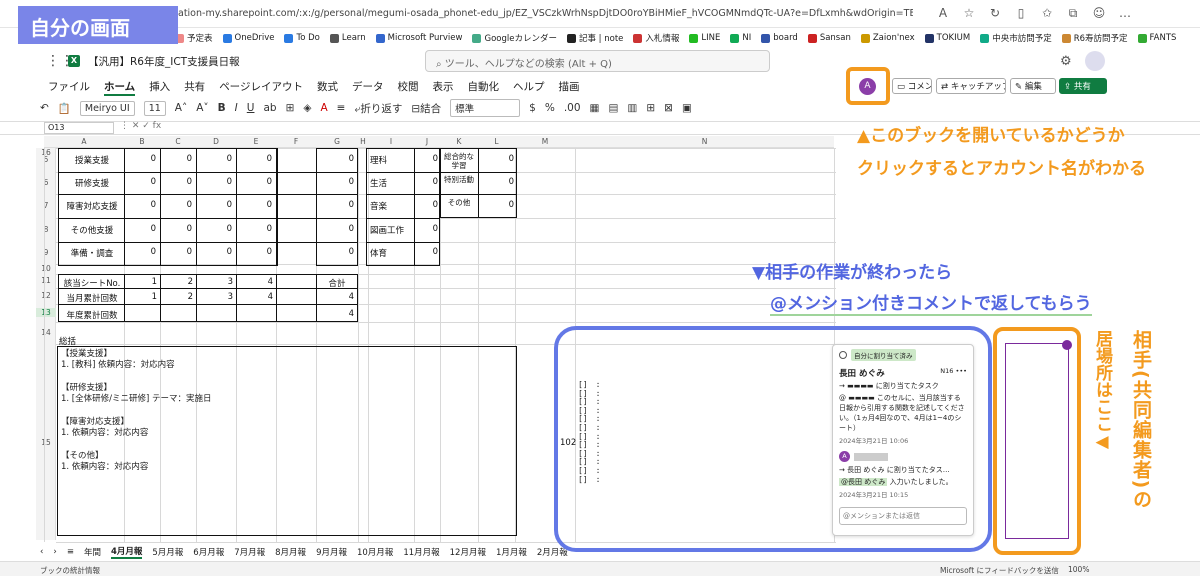 The image size is (1200, 576). I want to click on annotation-done-2: @メンション付きコメントで返してもらう, so click(931, 302).